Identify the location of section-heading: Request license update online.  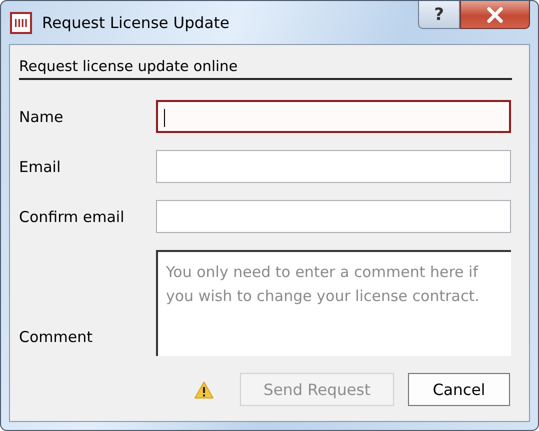
(265, 69).